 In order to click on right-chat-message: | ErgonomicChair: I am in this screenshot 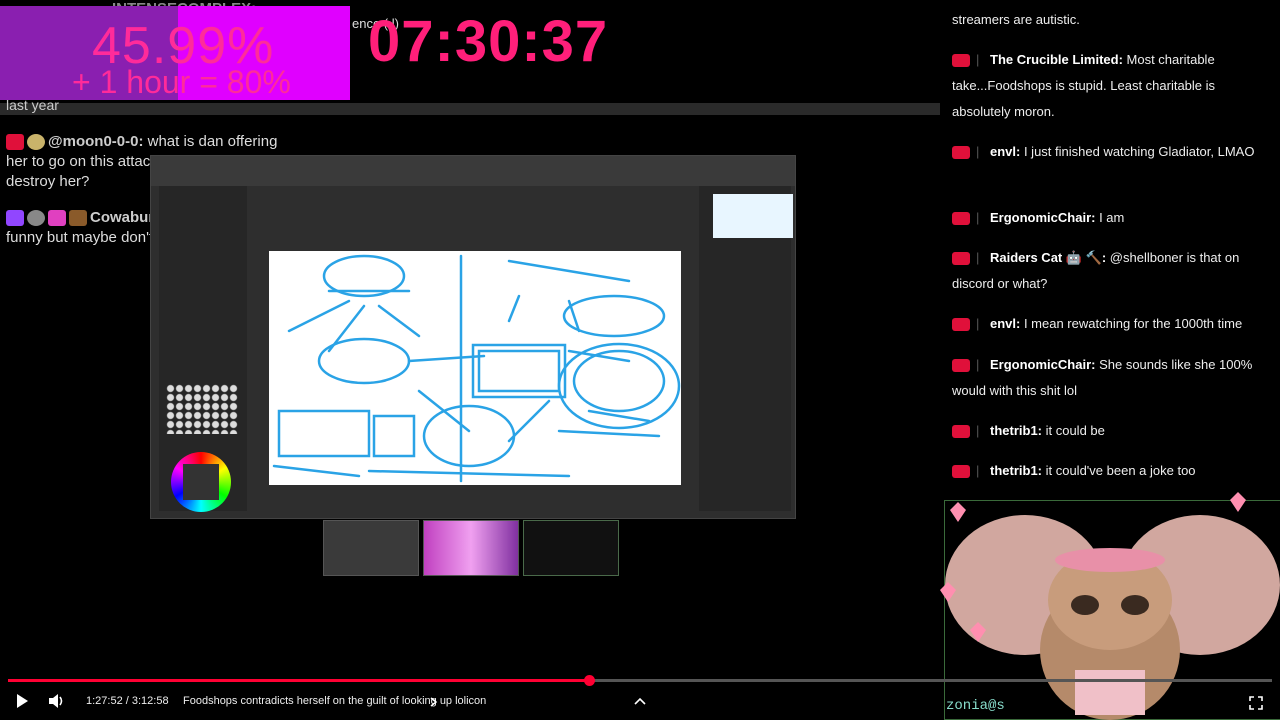, I will do `click(1112, 218)`.